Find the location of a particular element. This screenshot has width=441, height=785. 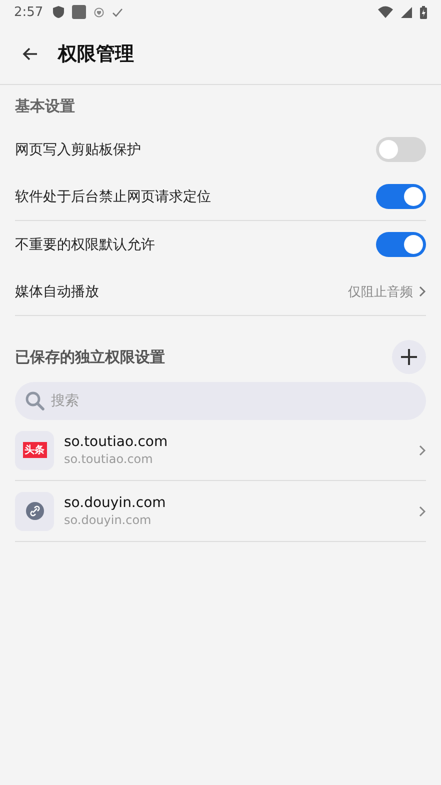

search-field: 搜索 is located at coordinates (220, 401).